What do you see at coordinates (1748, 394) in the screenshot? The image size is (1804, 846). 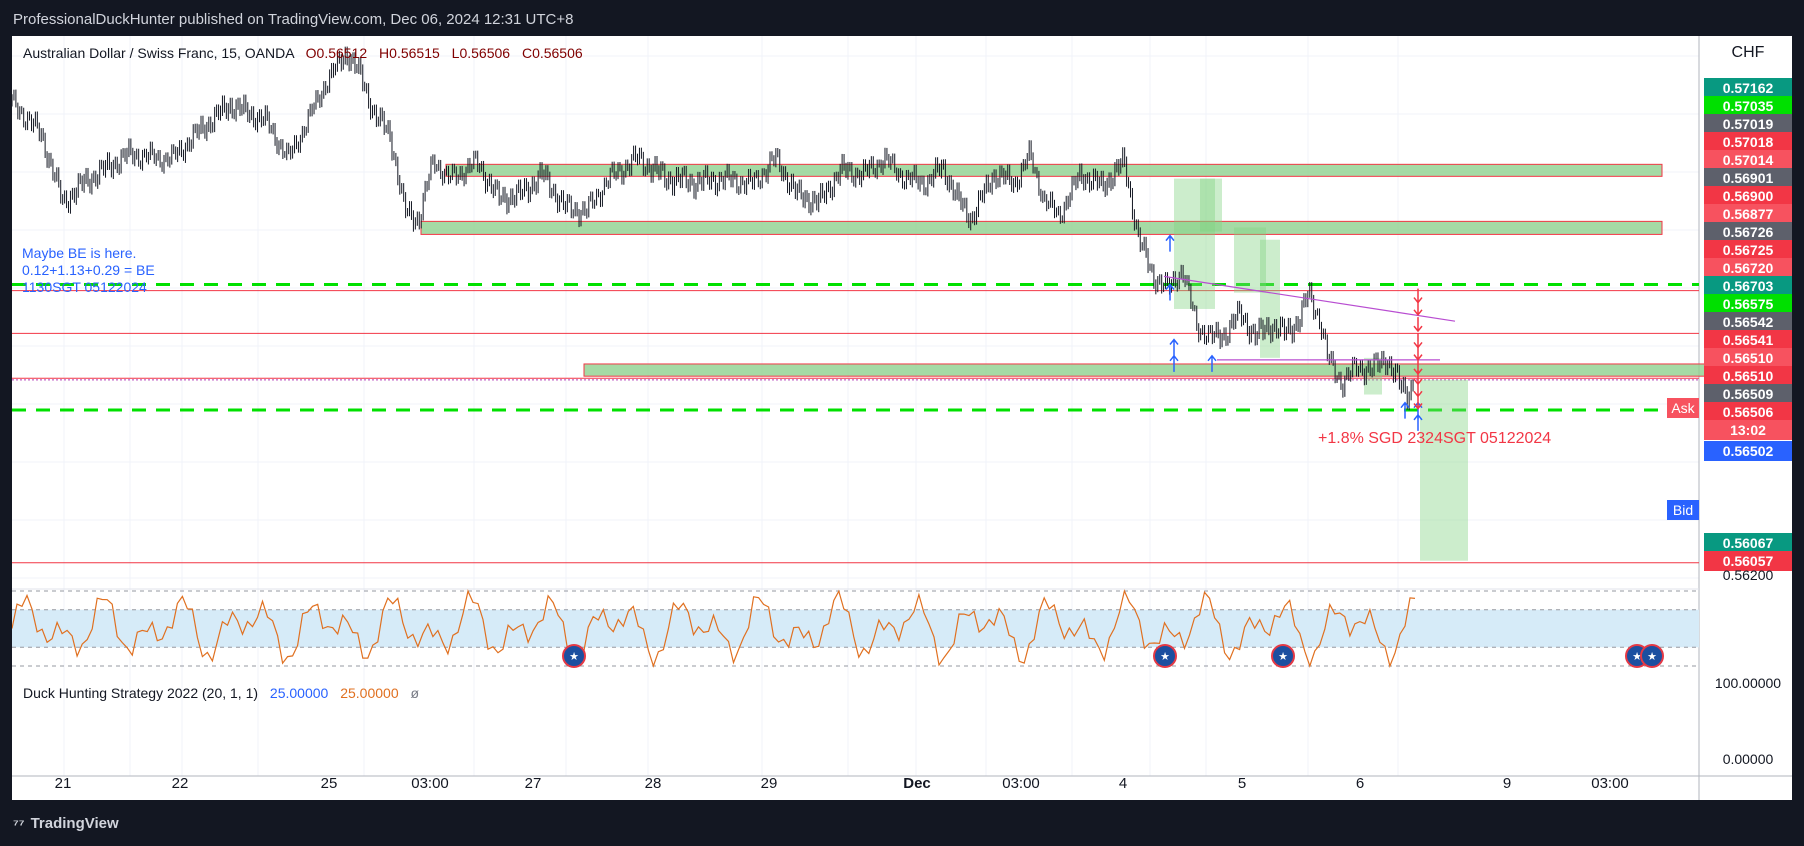 I see `price-label: 0.56509` at bounding box center [1748, 394].